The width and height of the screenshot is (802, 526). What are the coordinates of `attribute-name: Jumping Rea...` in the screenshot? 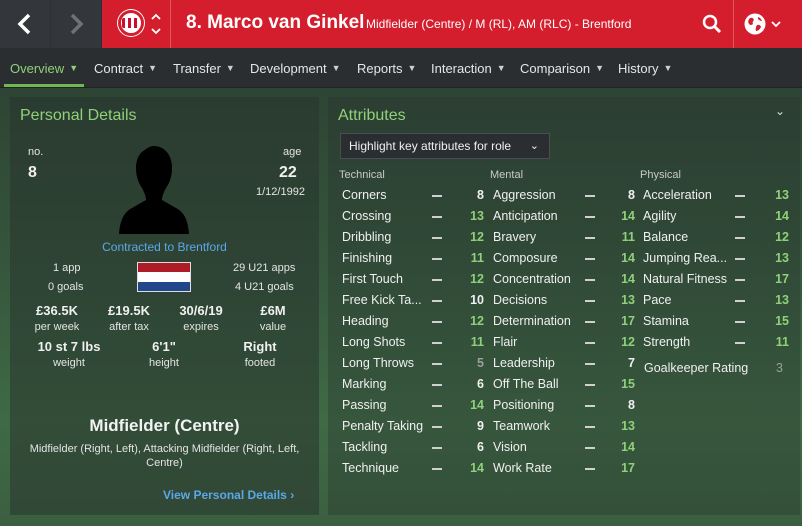 It's located at (685, 258).